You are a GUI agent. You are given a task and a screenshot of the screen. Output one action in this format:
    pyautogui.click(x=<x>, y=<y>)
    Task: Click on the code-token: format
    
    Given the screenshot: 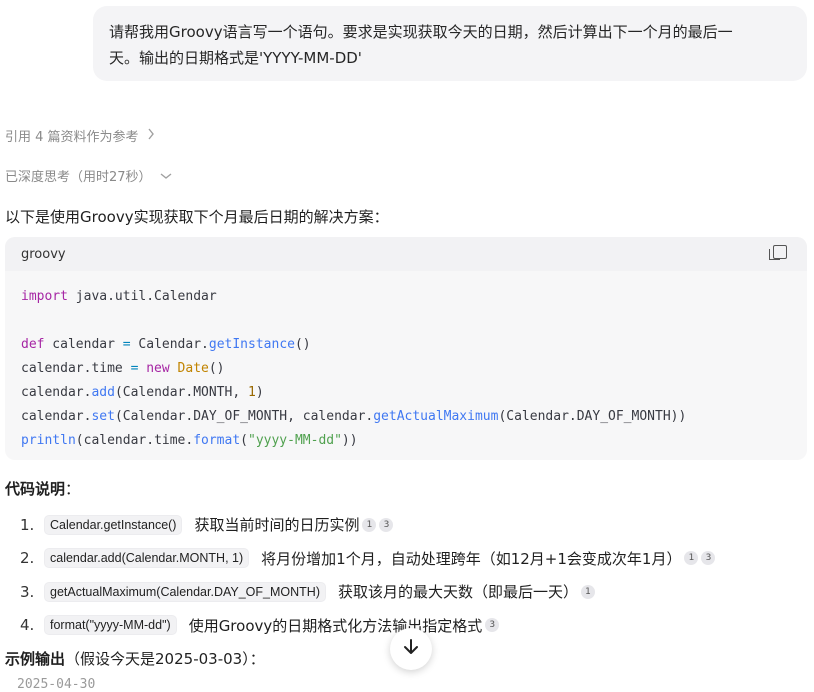 What is the action you would take?
    pyautogui.click(x=217, y=440)
    